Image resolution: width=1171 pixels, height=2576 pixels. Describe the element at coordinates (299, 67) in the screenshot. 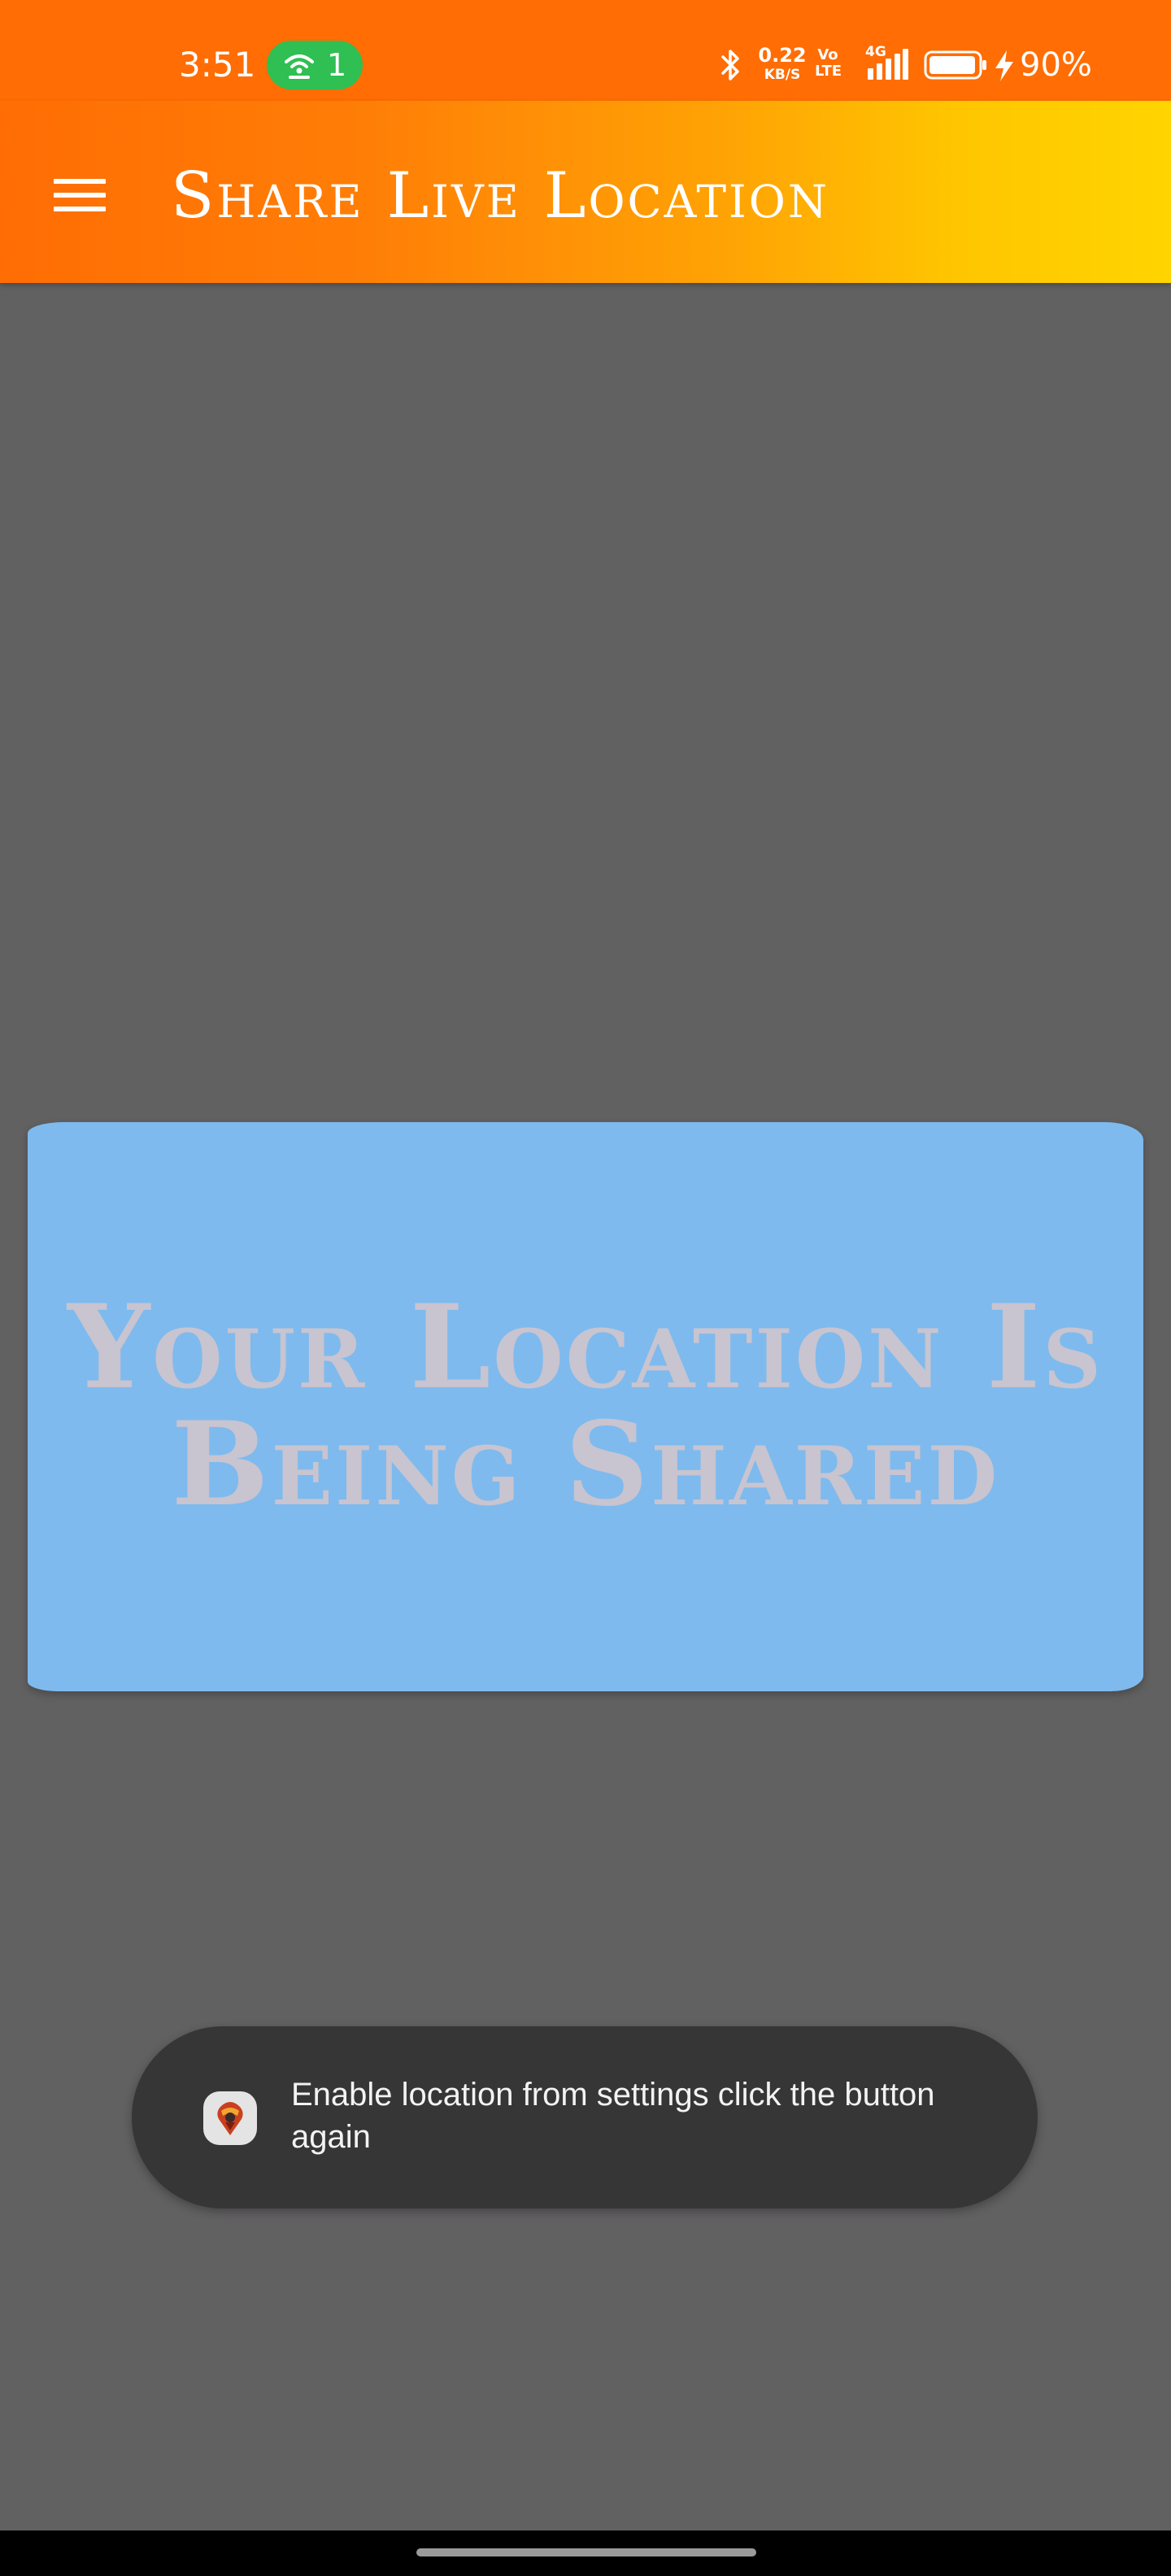

I see `hotspot-icon` at that location.